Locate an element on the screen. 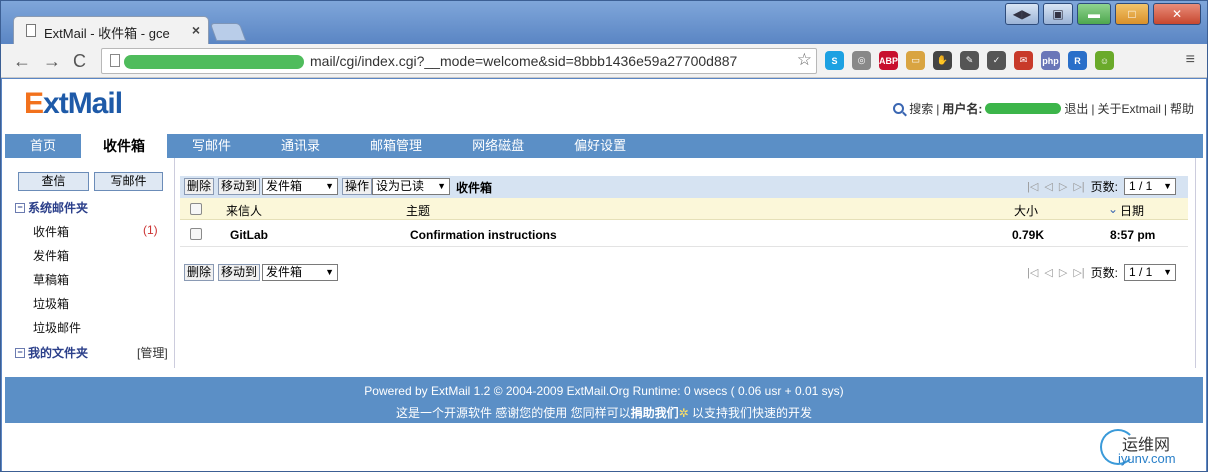 This screenshot has height=472, width=1208. new-tab-button is located at coordinates (228, 32).